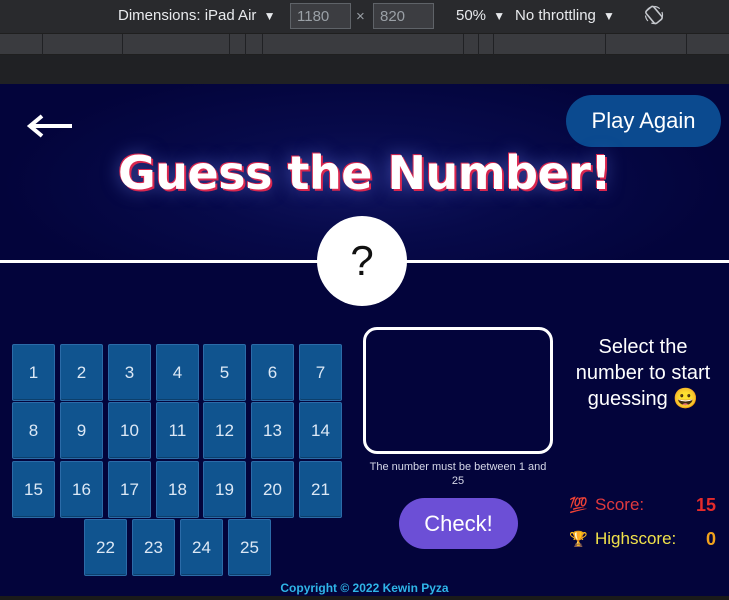  Describe the element at coordinates (578, 539) in the screenshot. I see `trophy-icon: 🏆` at that location.